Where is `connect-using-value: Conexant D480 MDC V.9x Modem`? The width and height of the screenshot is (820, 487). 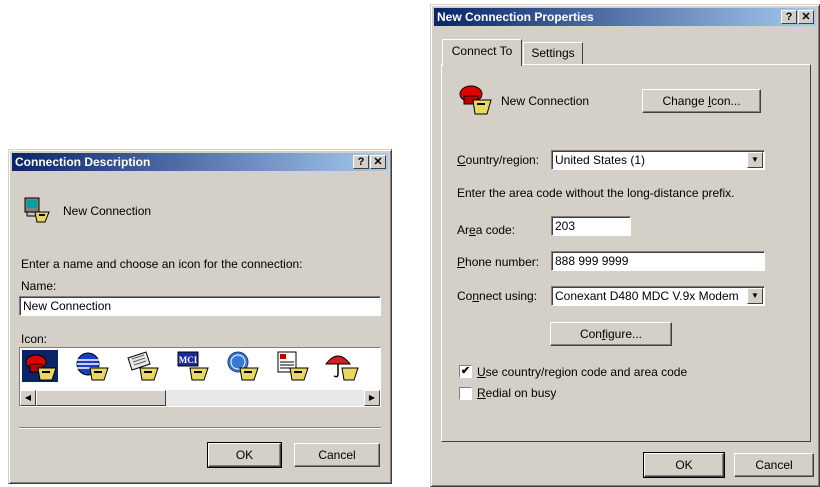
connect-using-value: Conexant D480 MDC V.9x Modem is located at coordinates (647, 296).